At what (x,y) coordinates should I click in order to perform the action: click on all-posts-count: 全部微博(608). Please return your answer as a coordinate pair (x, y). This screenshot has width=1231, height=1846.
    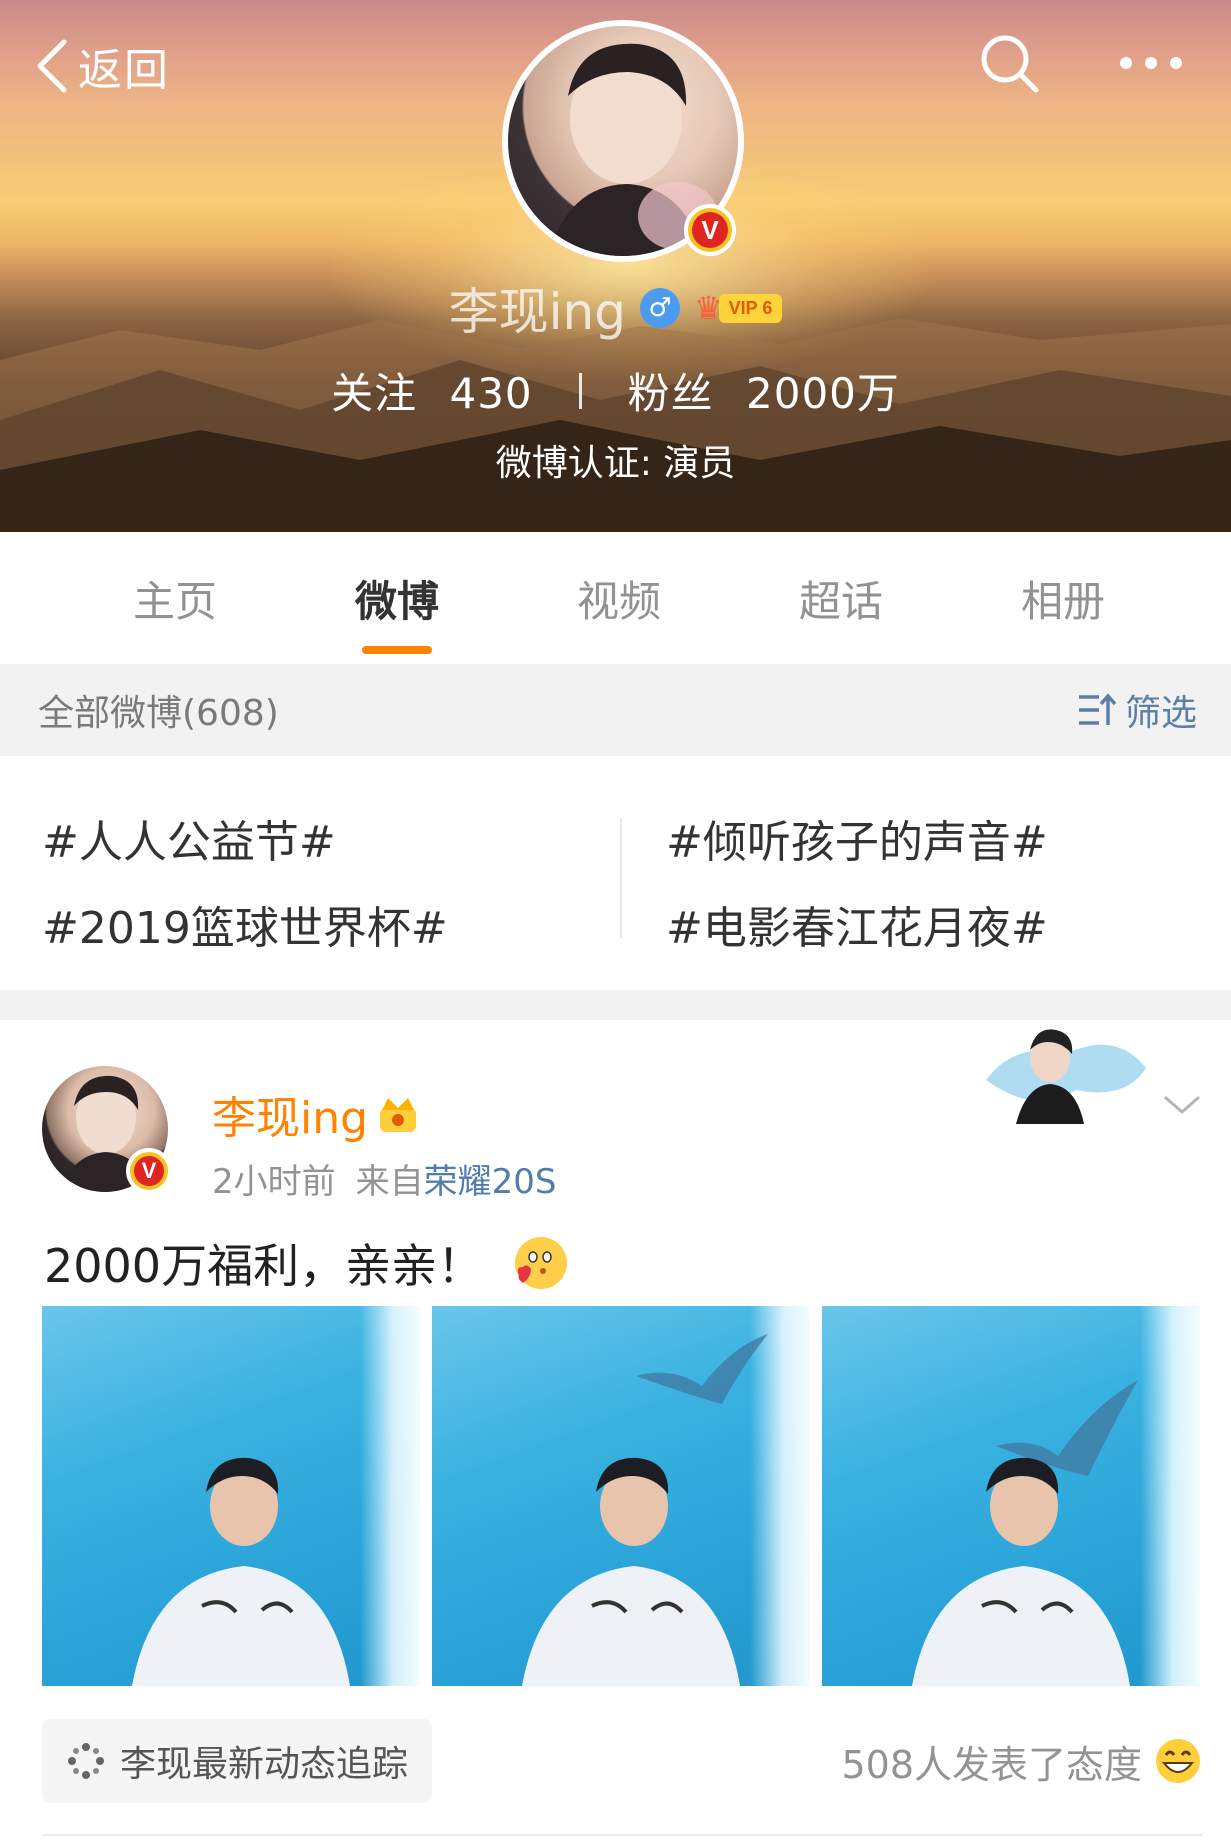
    Looking at the image, I should click on (158, 713).